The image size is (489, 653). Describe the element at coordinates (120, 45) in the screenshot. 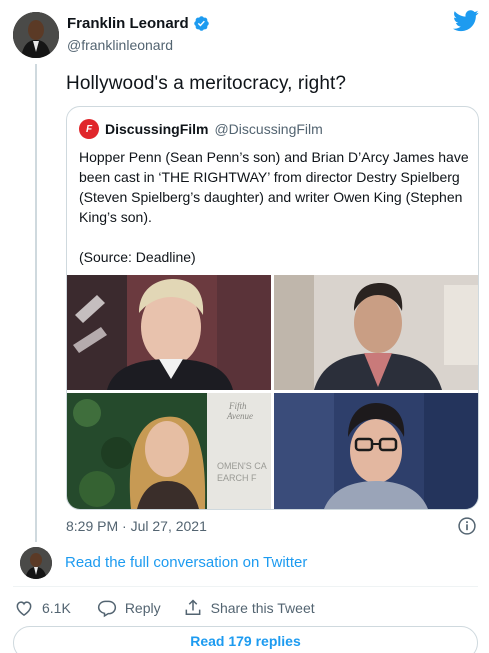

I see `author-handle: @franklinleonard` at that location.